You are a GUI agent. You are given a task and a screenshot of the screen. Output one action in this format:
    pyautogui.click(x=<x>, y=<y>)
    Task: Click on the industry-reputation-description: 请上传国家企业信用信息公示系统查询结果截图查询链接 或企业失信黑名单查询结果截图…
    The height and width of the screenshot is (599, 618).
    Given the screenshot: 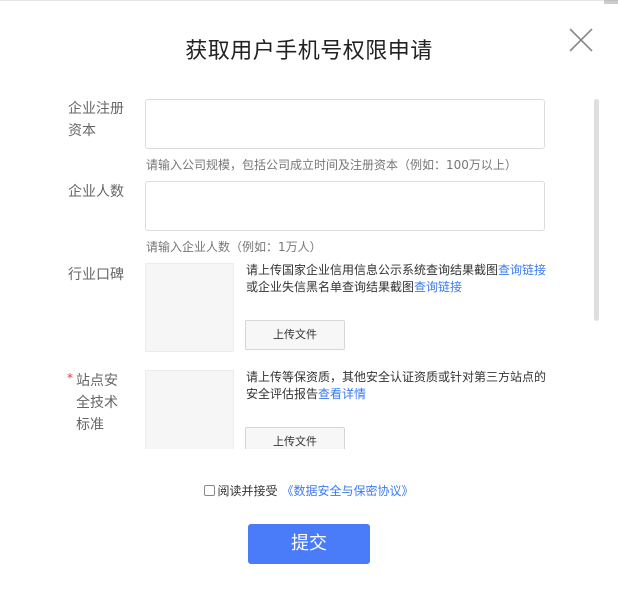 What is the action you would take?
    pyautogui.click(x=401, y=279)
    